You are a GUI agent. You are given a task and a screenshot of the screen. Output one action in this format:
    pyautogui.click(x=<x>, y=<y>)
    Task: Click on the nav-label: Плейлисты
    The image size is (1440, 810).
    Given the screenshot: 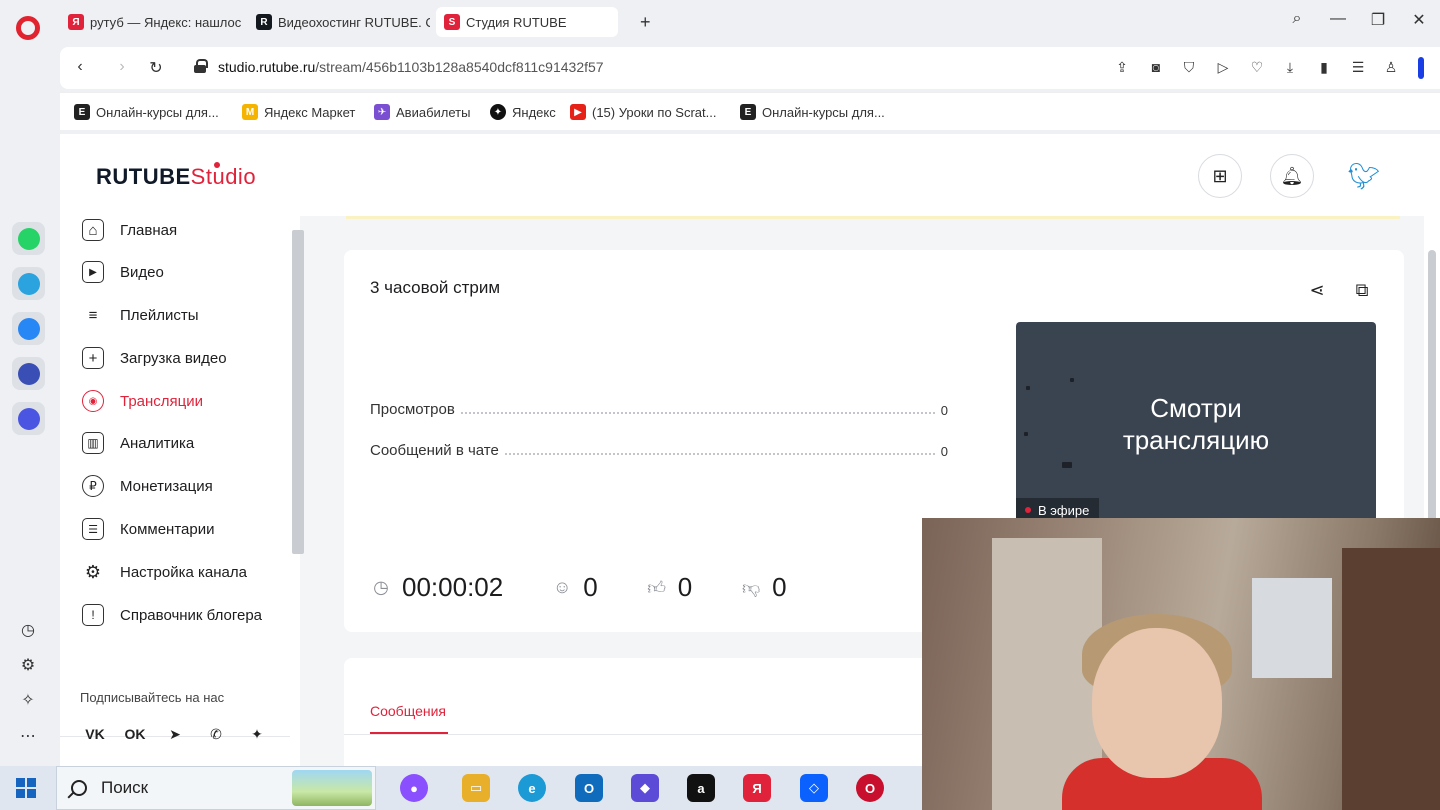 What is the action you would take?
    pyautogui.click(x=159, y=315)
    